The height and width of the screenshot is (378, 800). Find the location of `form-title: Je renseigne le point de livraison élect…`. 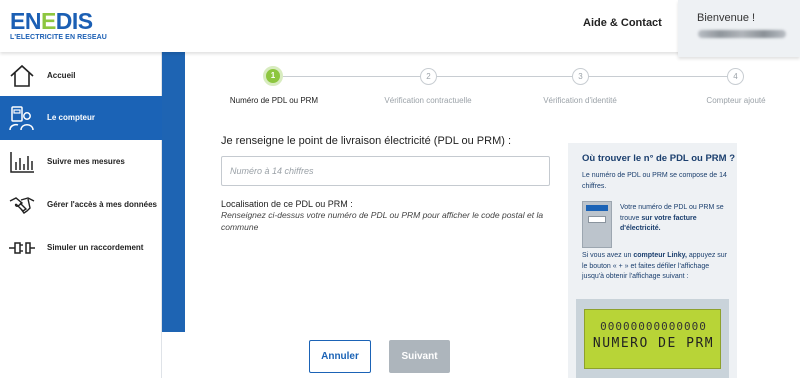

form-title: Je renseigne le point de livraison élect… is located at coordinates (366, 141).